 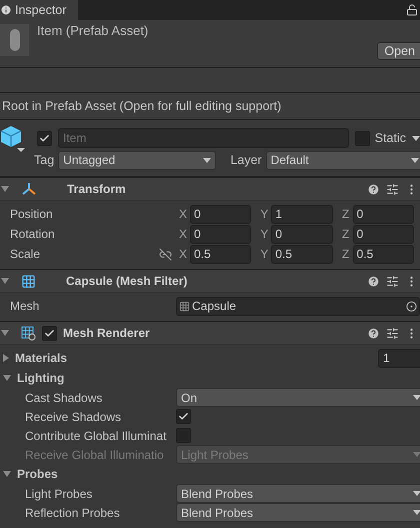 I want to click on field-label: Rotation, so click(x=32, y=234).